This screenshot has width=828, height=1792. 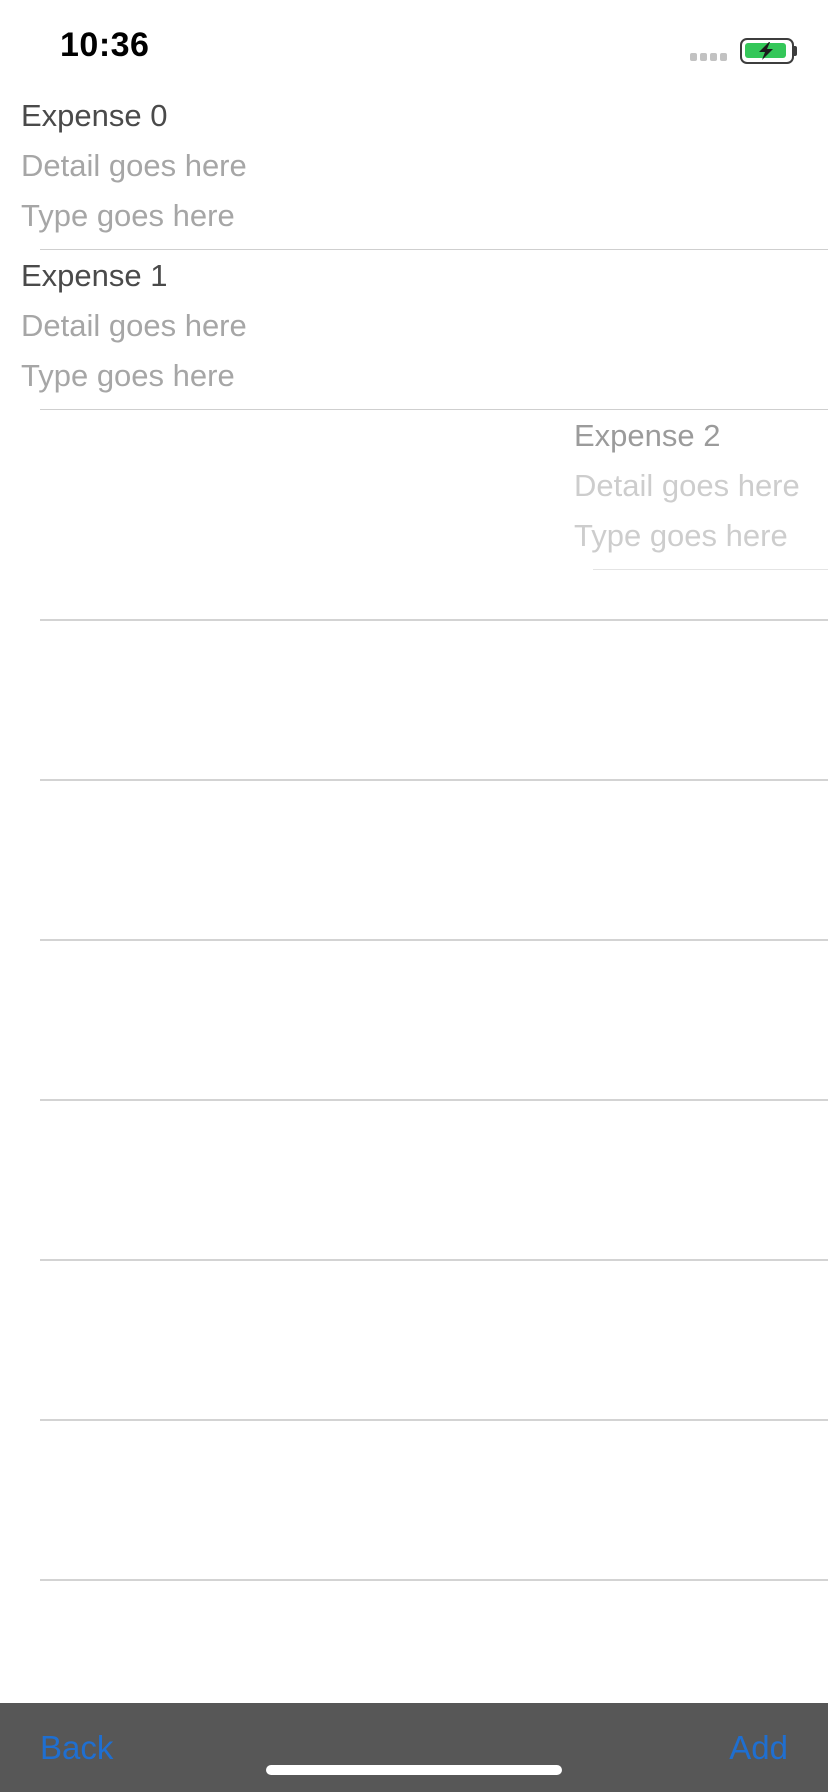 I want to click on back-button: Back, so click(x=76, y=1748).